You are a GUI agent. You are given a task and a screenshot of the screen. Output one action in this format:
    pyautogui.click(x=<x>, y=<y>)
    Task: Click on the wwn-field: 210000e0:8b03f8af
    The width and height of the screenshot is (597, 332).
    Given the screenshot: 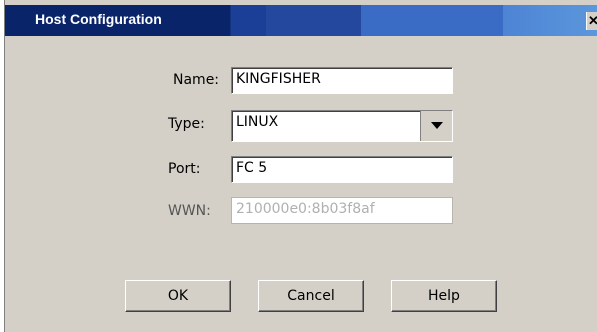 What is the action you would take?
    pyautogui.click(x=342, y=210)
    